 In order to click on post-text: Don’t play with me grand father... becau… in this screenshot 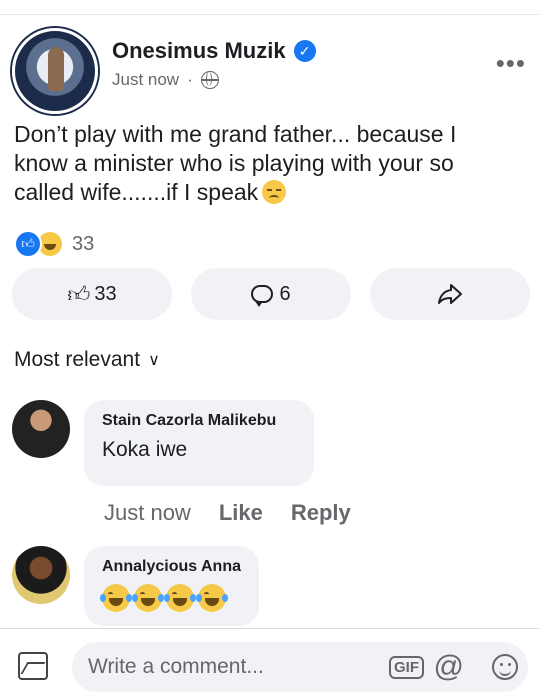, I will do `click(264, 163)`.